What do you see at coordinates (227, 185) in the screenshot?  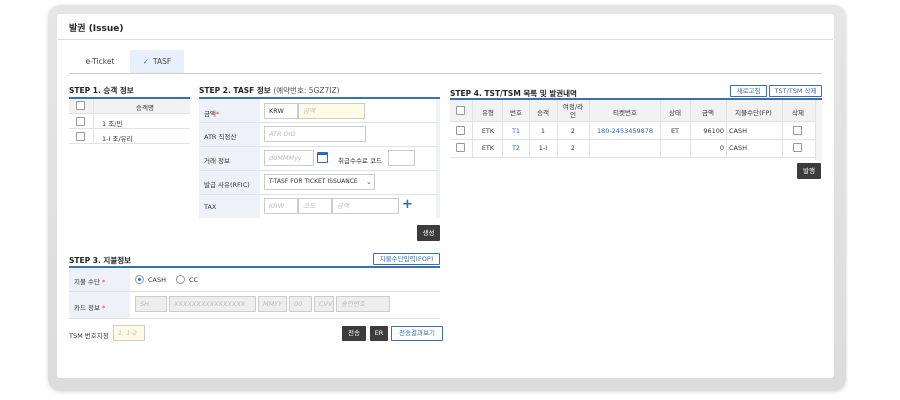 I see `reason-label: 발급 사유(RFIC)` at bounding box center [227, 185].